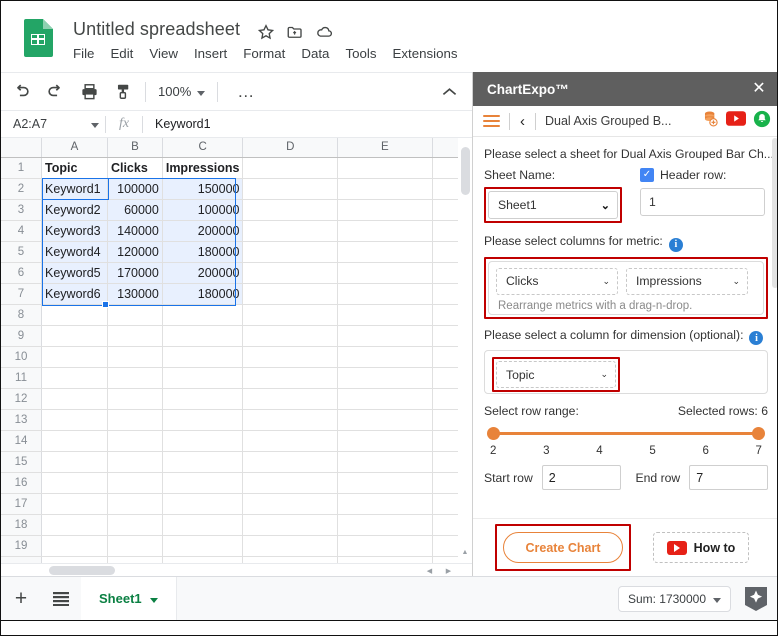  What do you see at coordinates (121, 53) in the screenshot?
I see `menu-item-edit: Edit` at bounding box center [121, 53].